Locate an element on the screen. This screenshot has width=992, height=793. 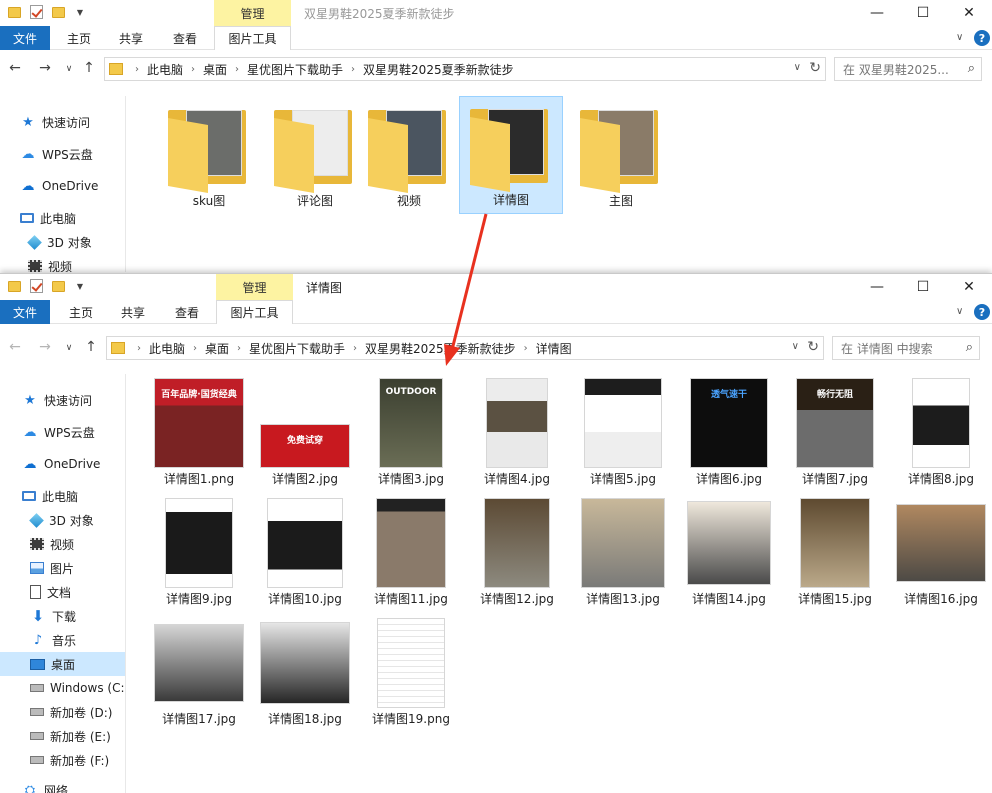
search-input: 在 详情图 中搜索 ⌕ is located at coordinates (906, 348).